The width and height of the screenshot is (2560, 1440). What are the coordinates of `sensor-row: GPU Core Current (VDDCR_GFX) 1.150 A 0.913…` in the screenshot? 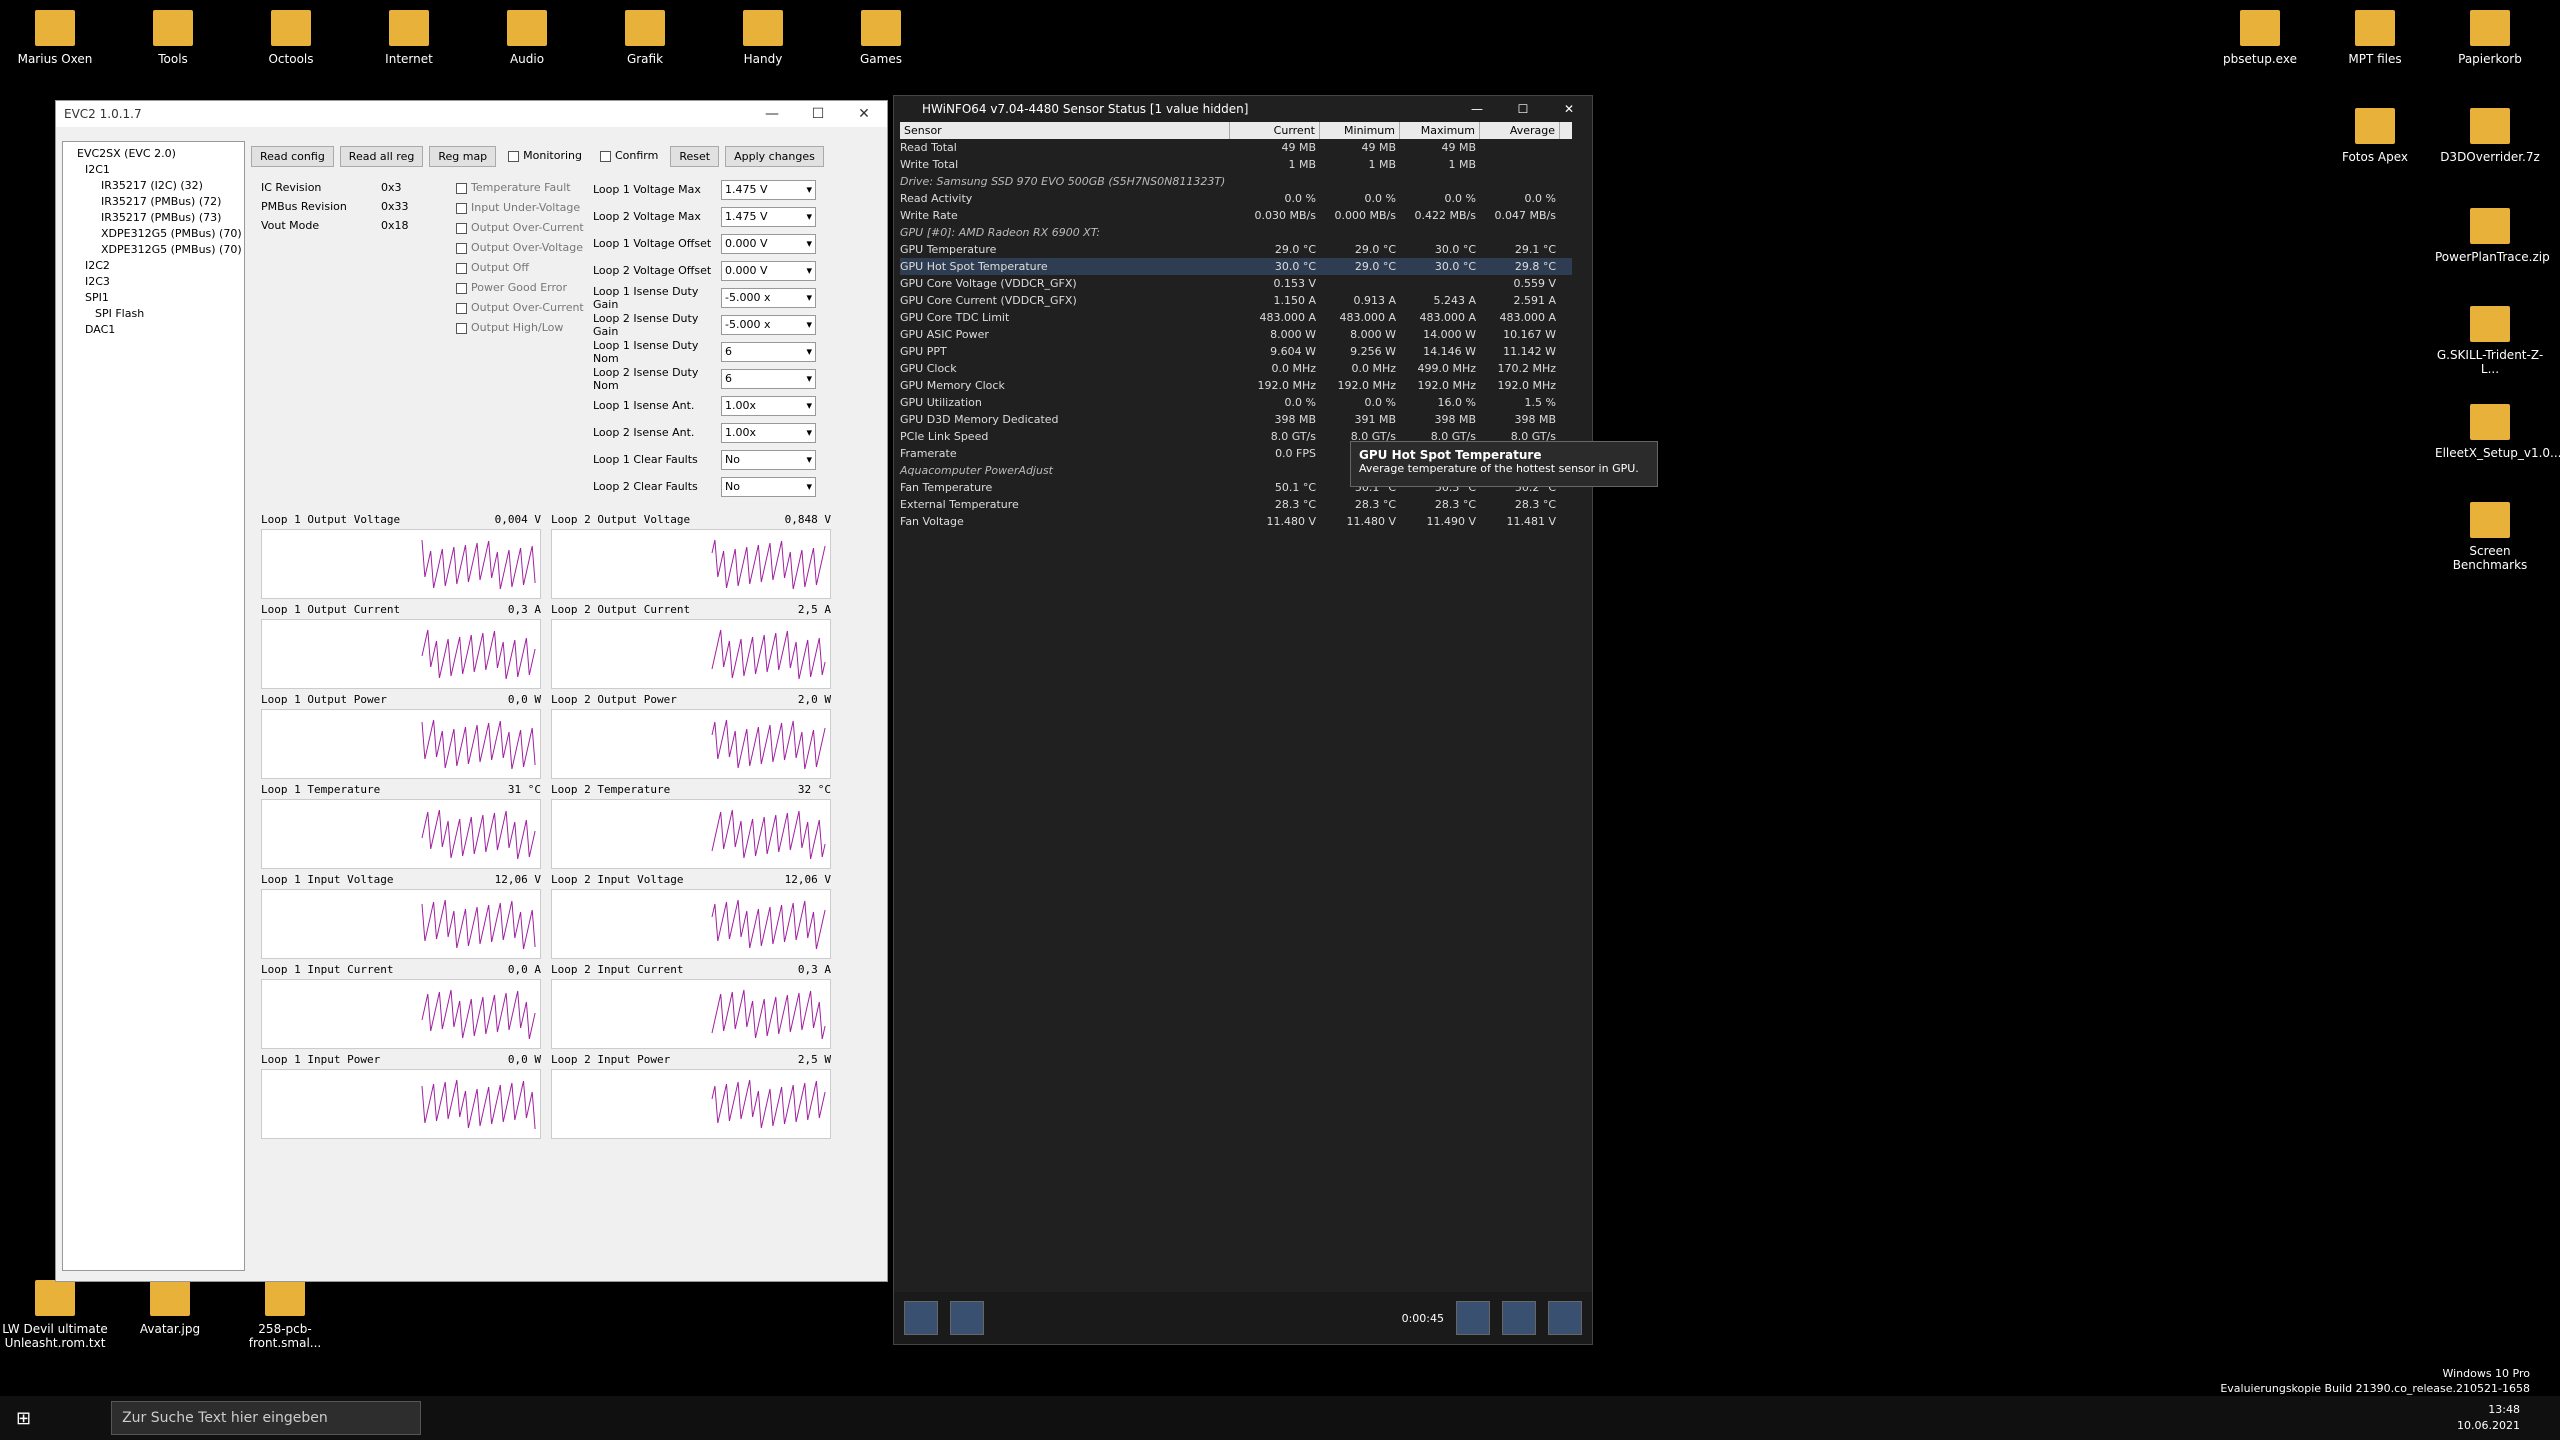 It's located at (1236, 300).